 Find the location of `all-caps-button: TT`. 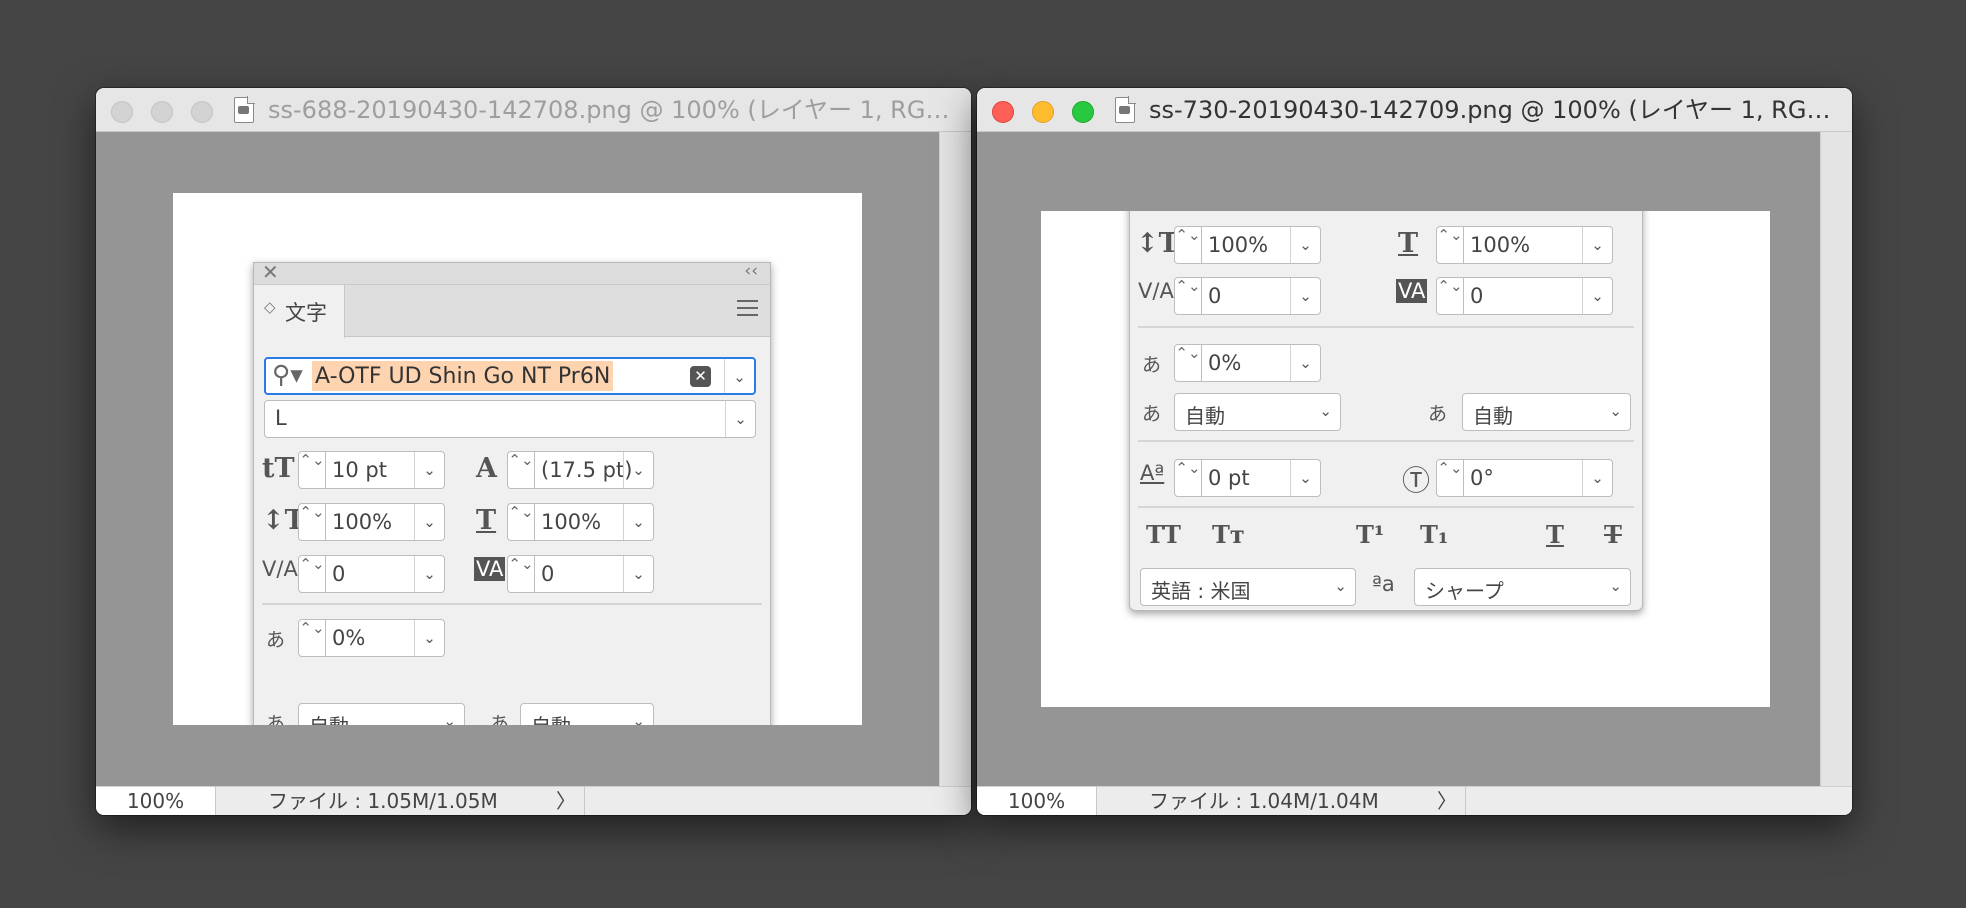

all-caps-button: TT is located at coordinates (1163, 534).